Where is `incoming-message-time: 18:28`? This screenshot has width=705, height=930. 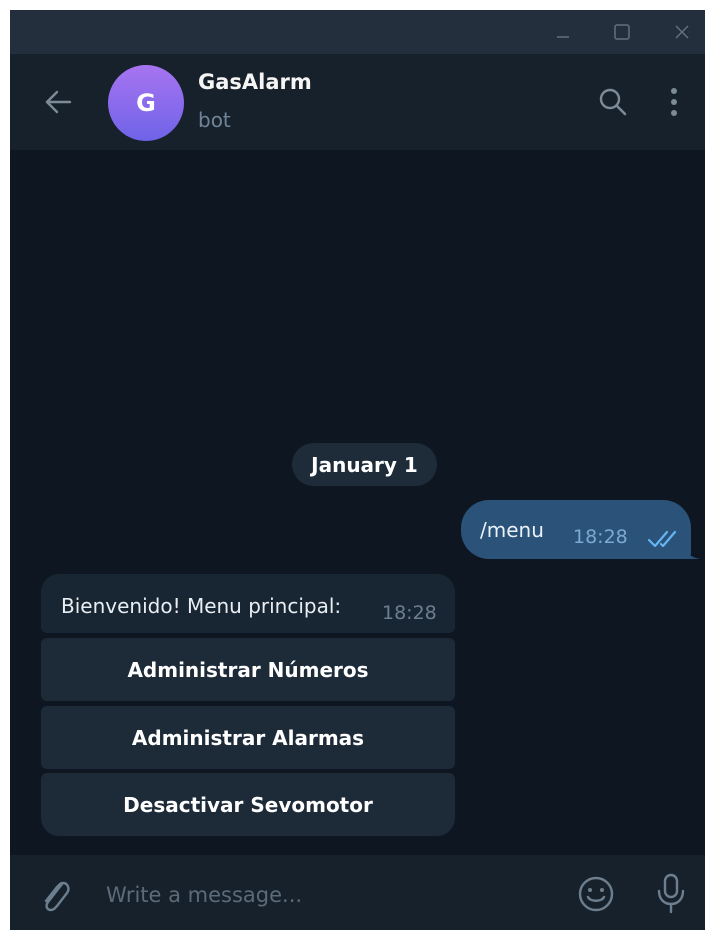 incoming-message-time: 18:28 is located at coordinates (409, 613).